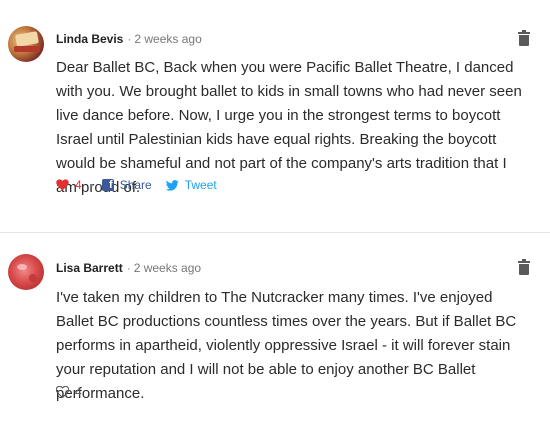 This screenshot has height=422, width=550. What do you see at coordinates (89, 39) in the screenshot?
I see `author-name: Linda Bevis` at bounding box center [89, 39].